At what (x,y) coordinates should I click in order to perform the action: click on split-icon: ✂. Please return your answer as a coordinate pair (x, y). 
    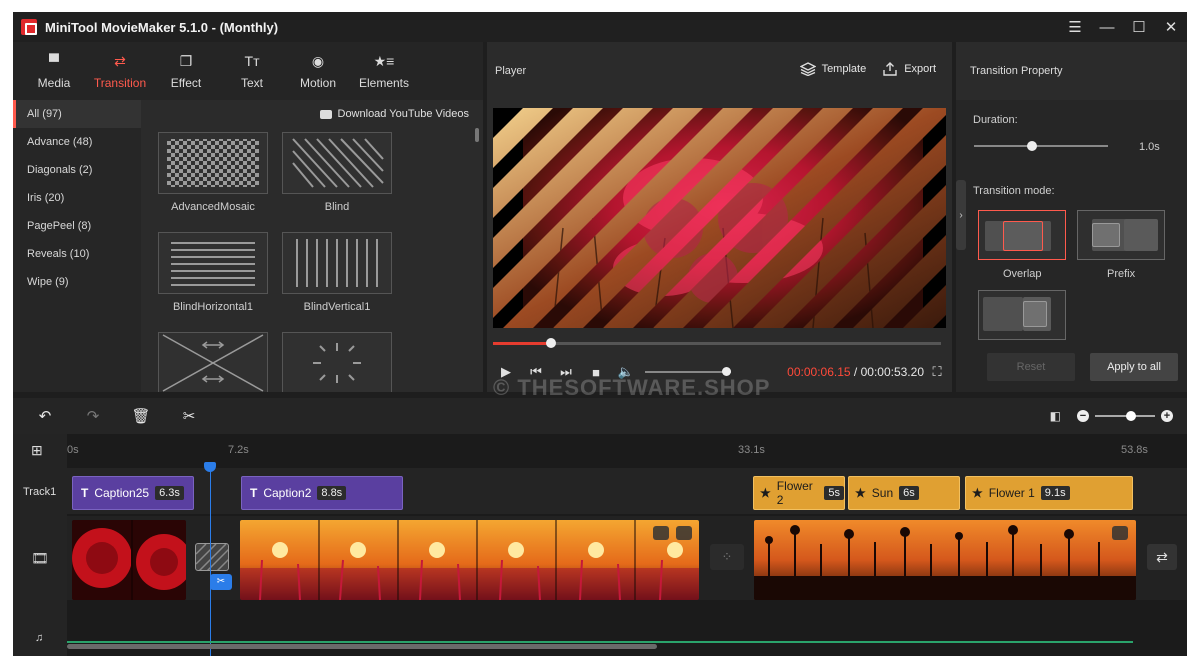
    Looking at the image, I should click on (189, 416).